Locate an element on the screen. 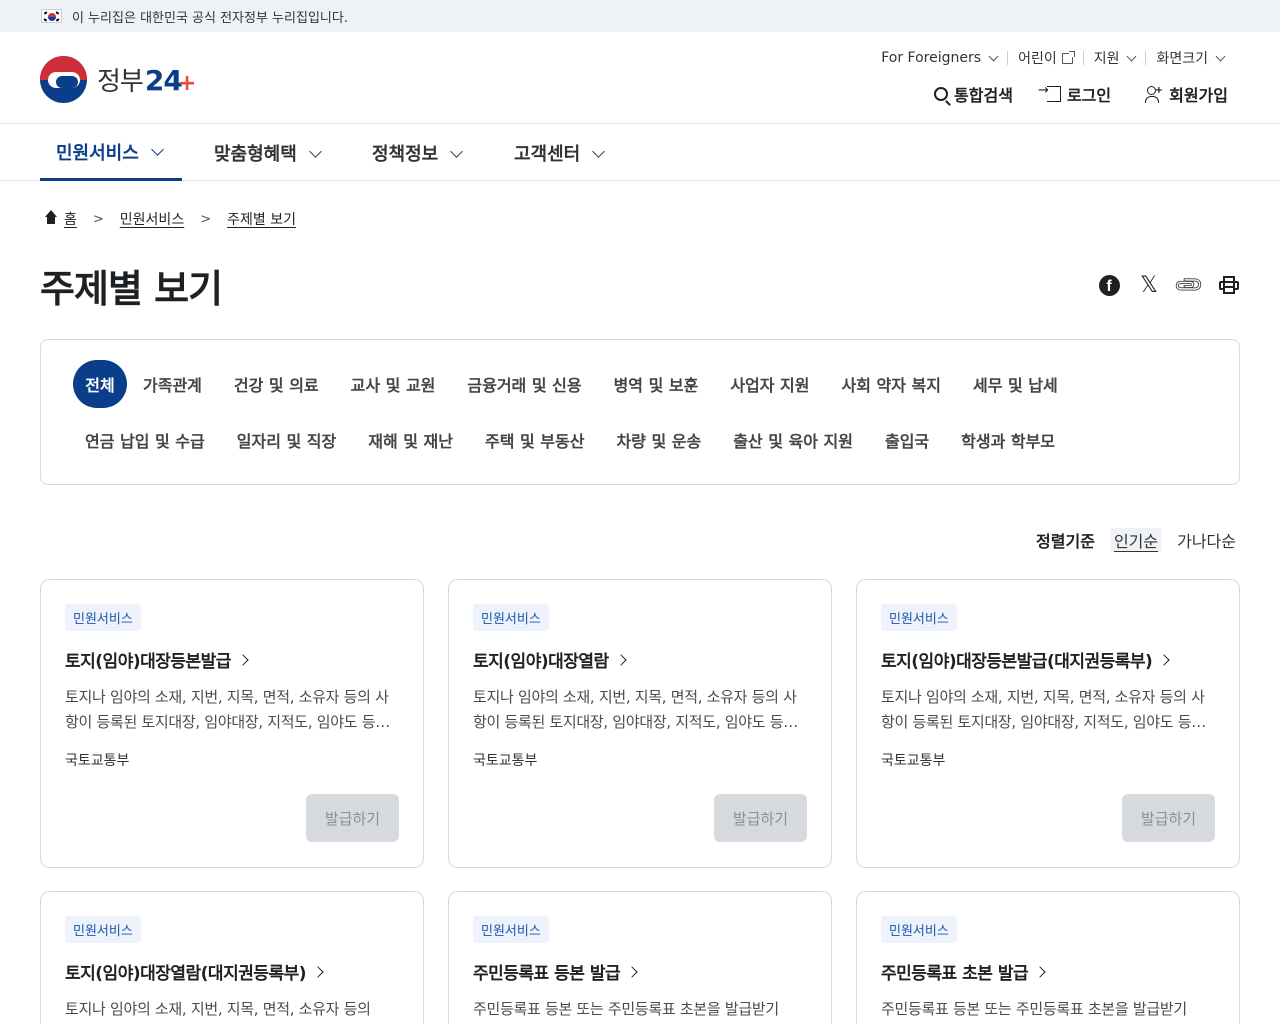  taegeuk-logo-icon is located at coordinates (63, 79).